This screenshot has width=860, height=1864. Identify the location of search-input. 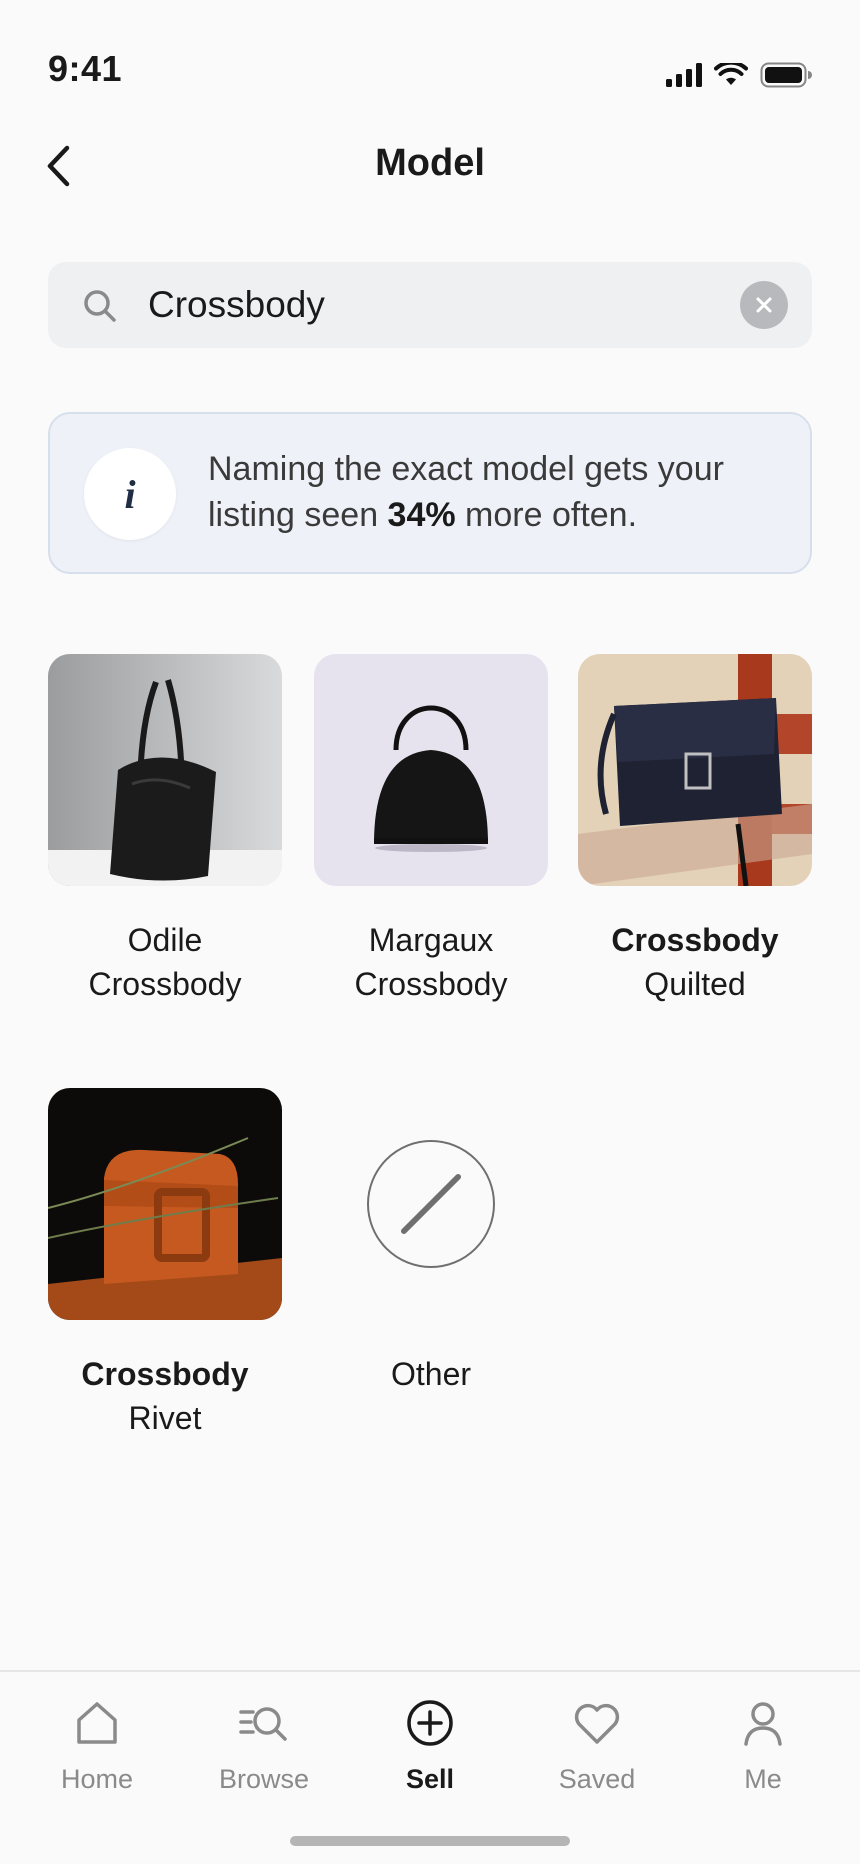
(448, 305).